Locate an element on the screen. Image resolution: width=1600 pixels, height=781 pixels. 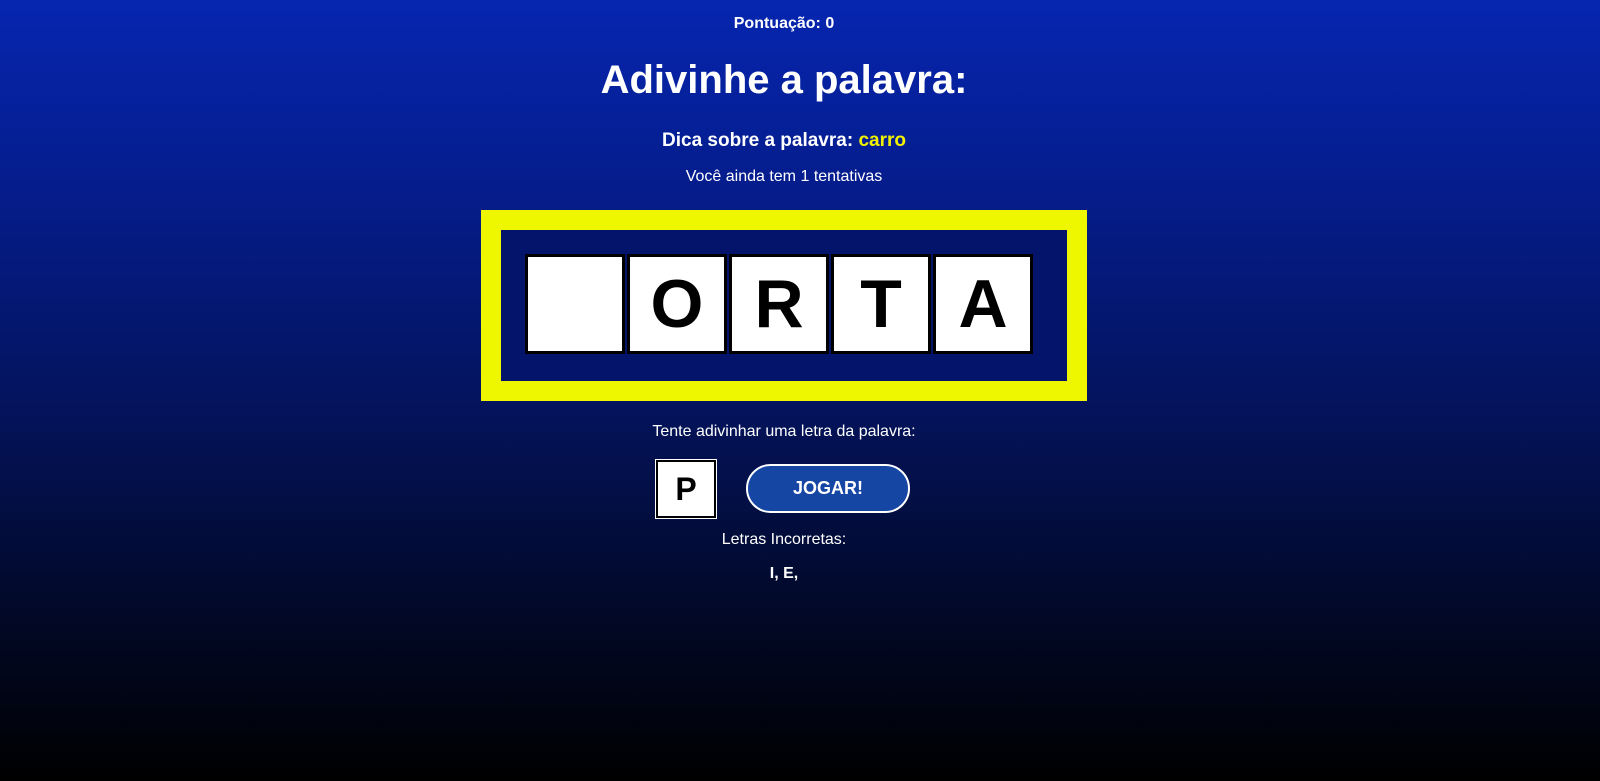
hint-line: Dica sobre a palavra: carro is located at coordinates (784, 141).